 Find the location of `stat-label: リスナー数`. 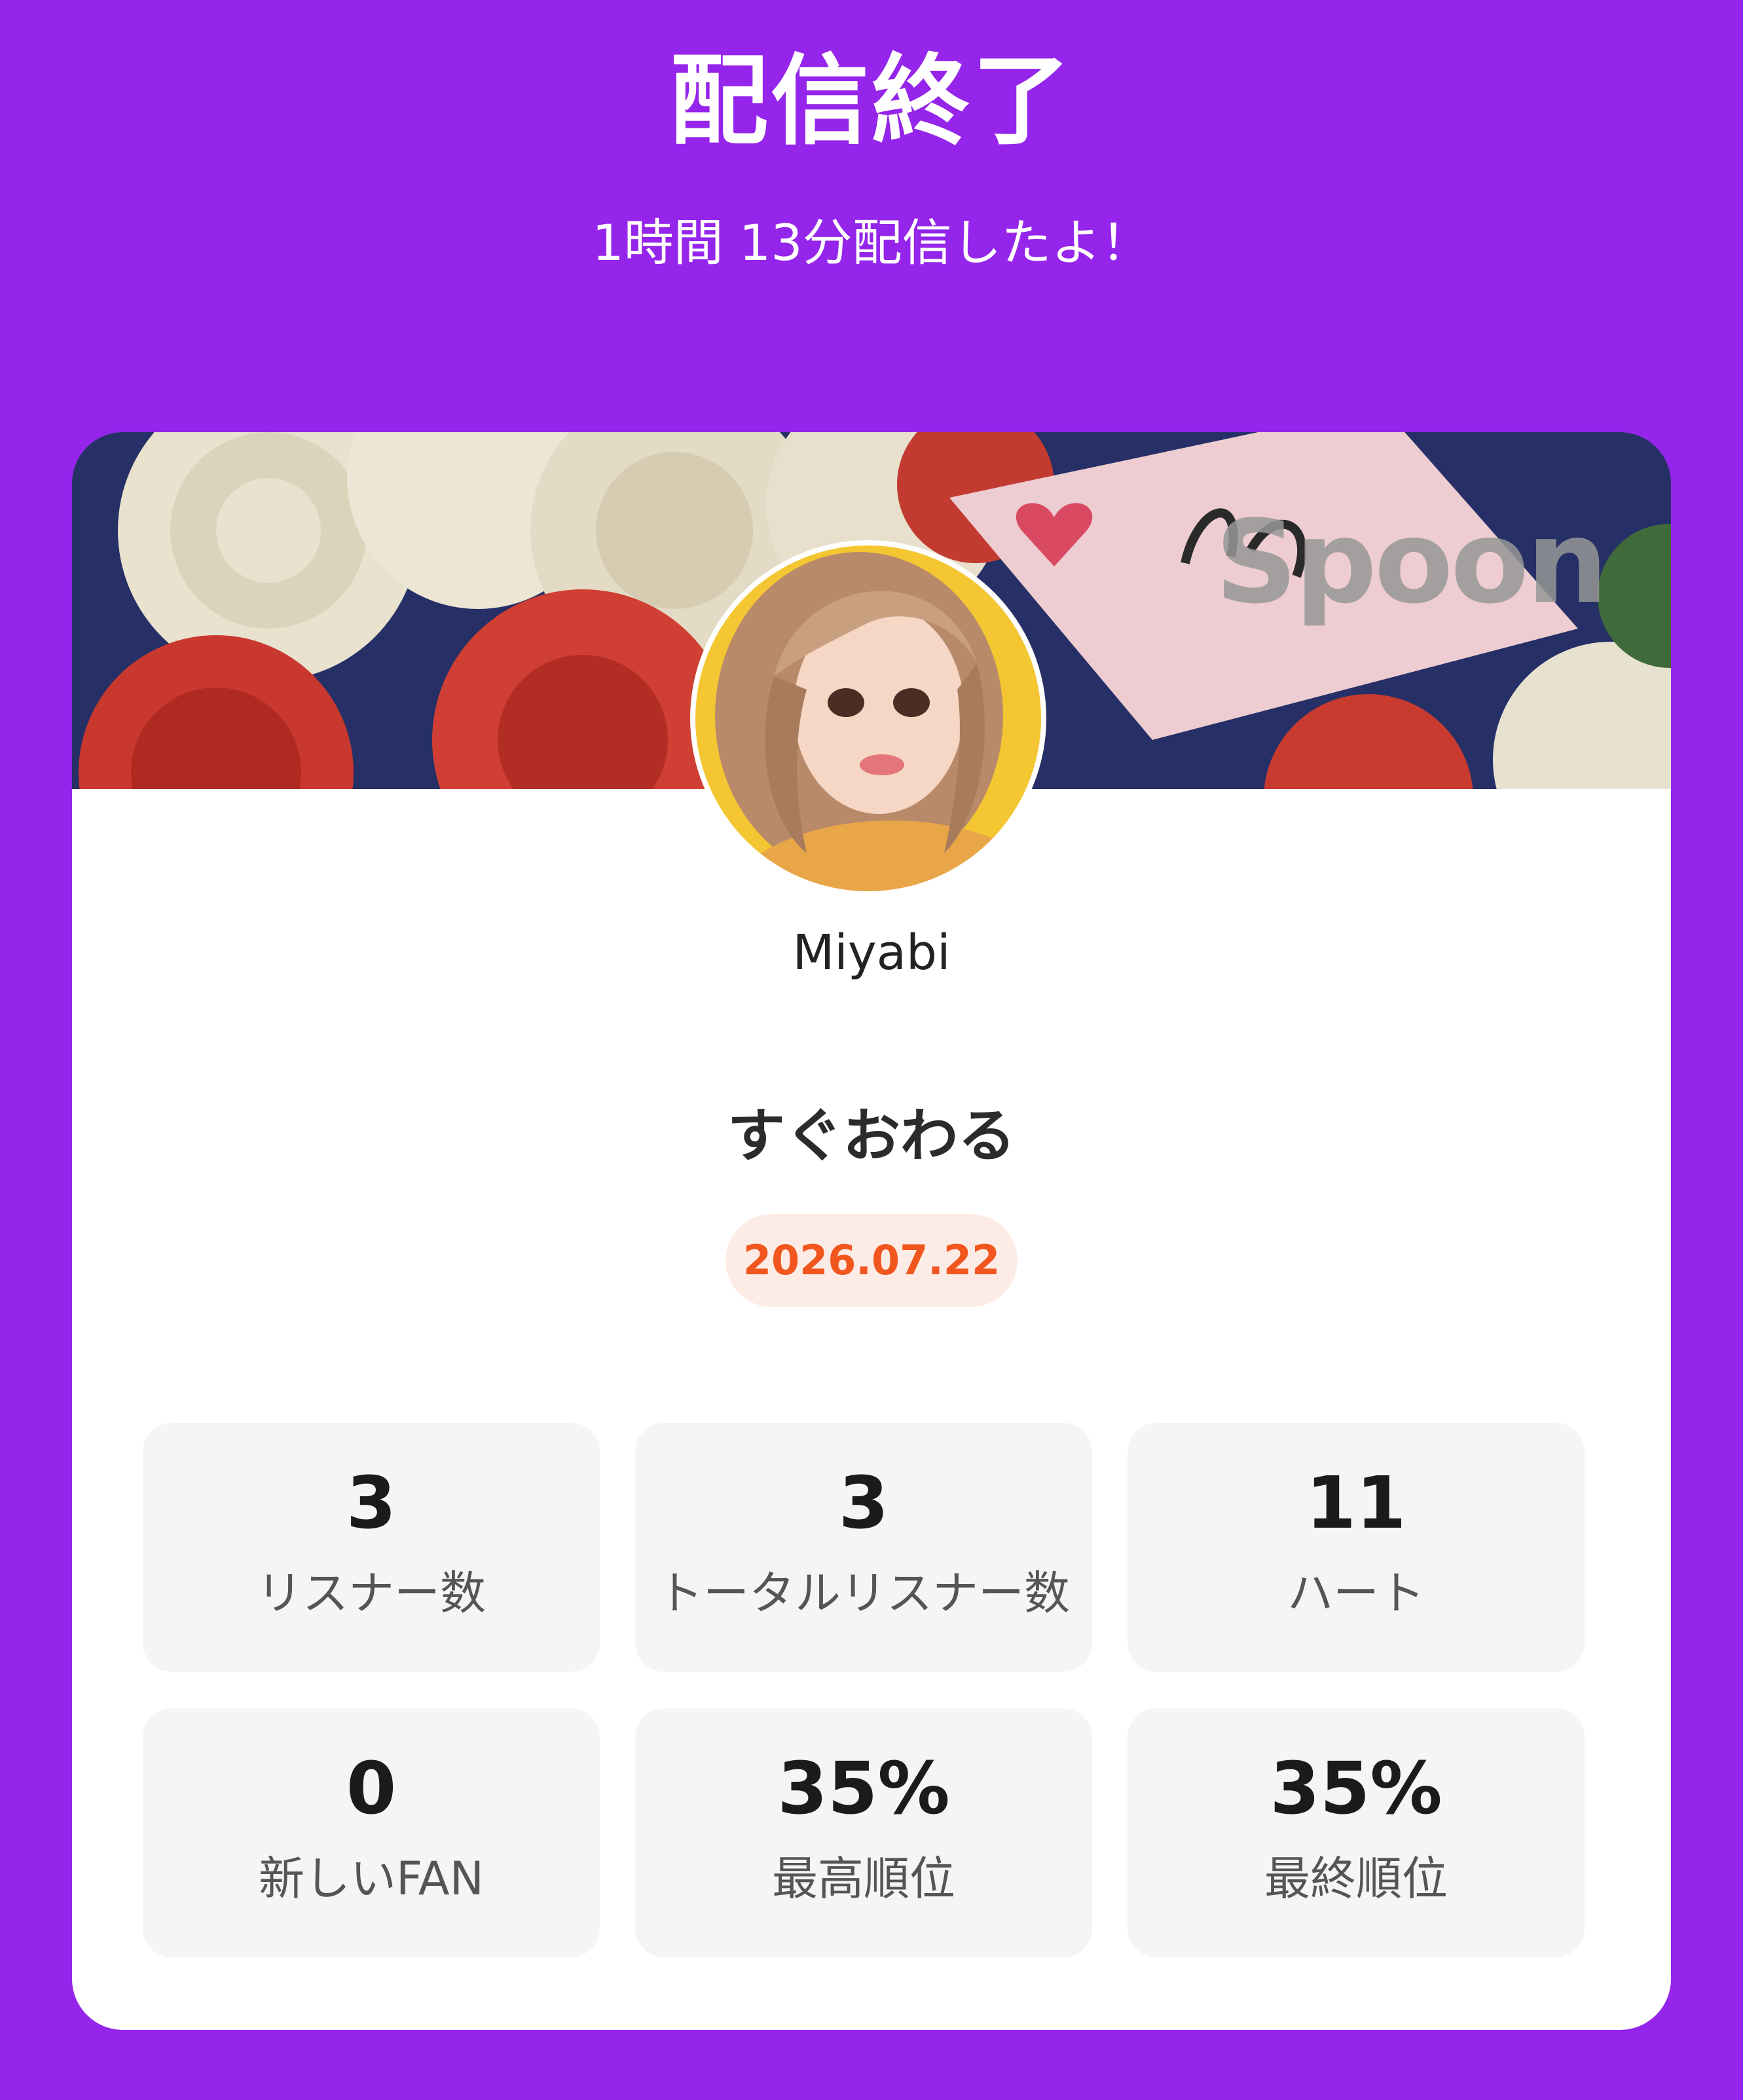

stat-label: リスナー数 is located at coordinates (371, 1593).